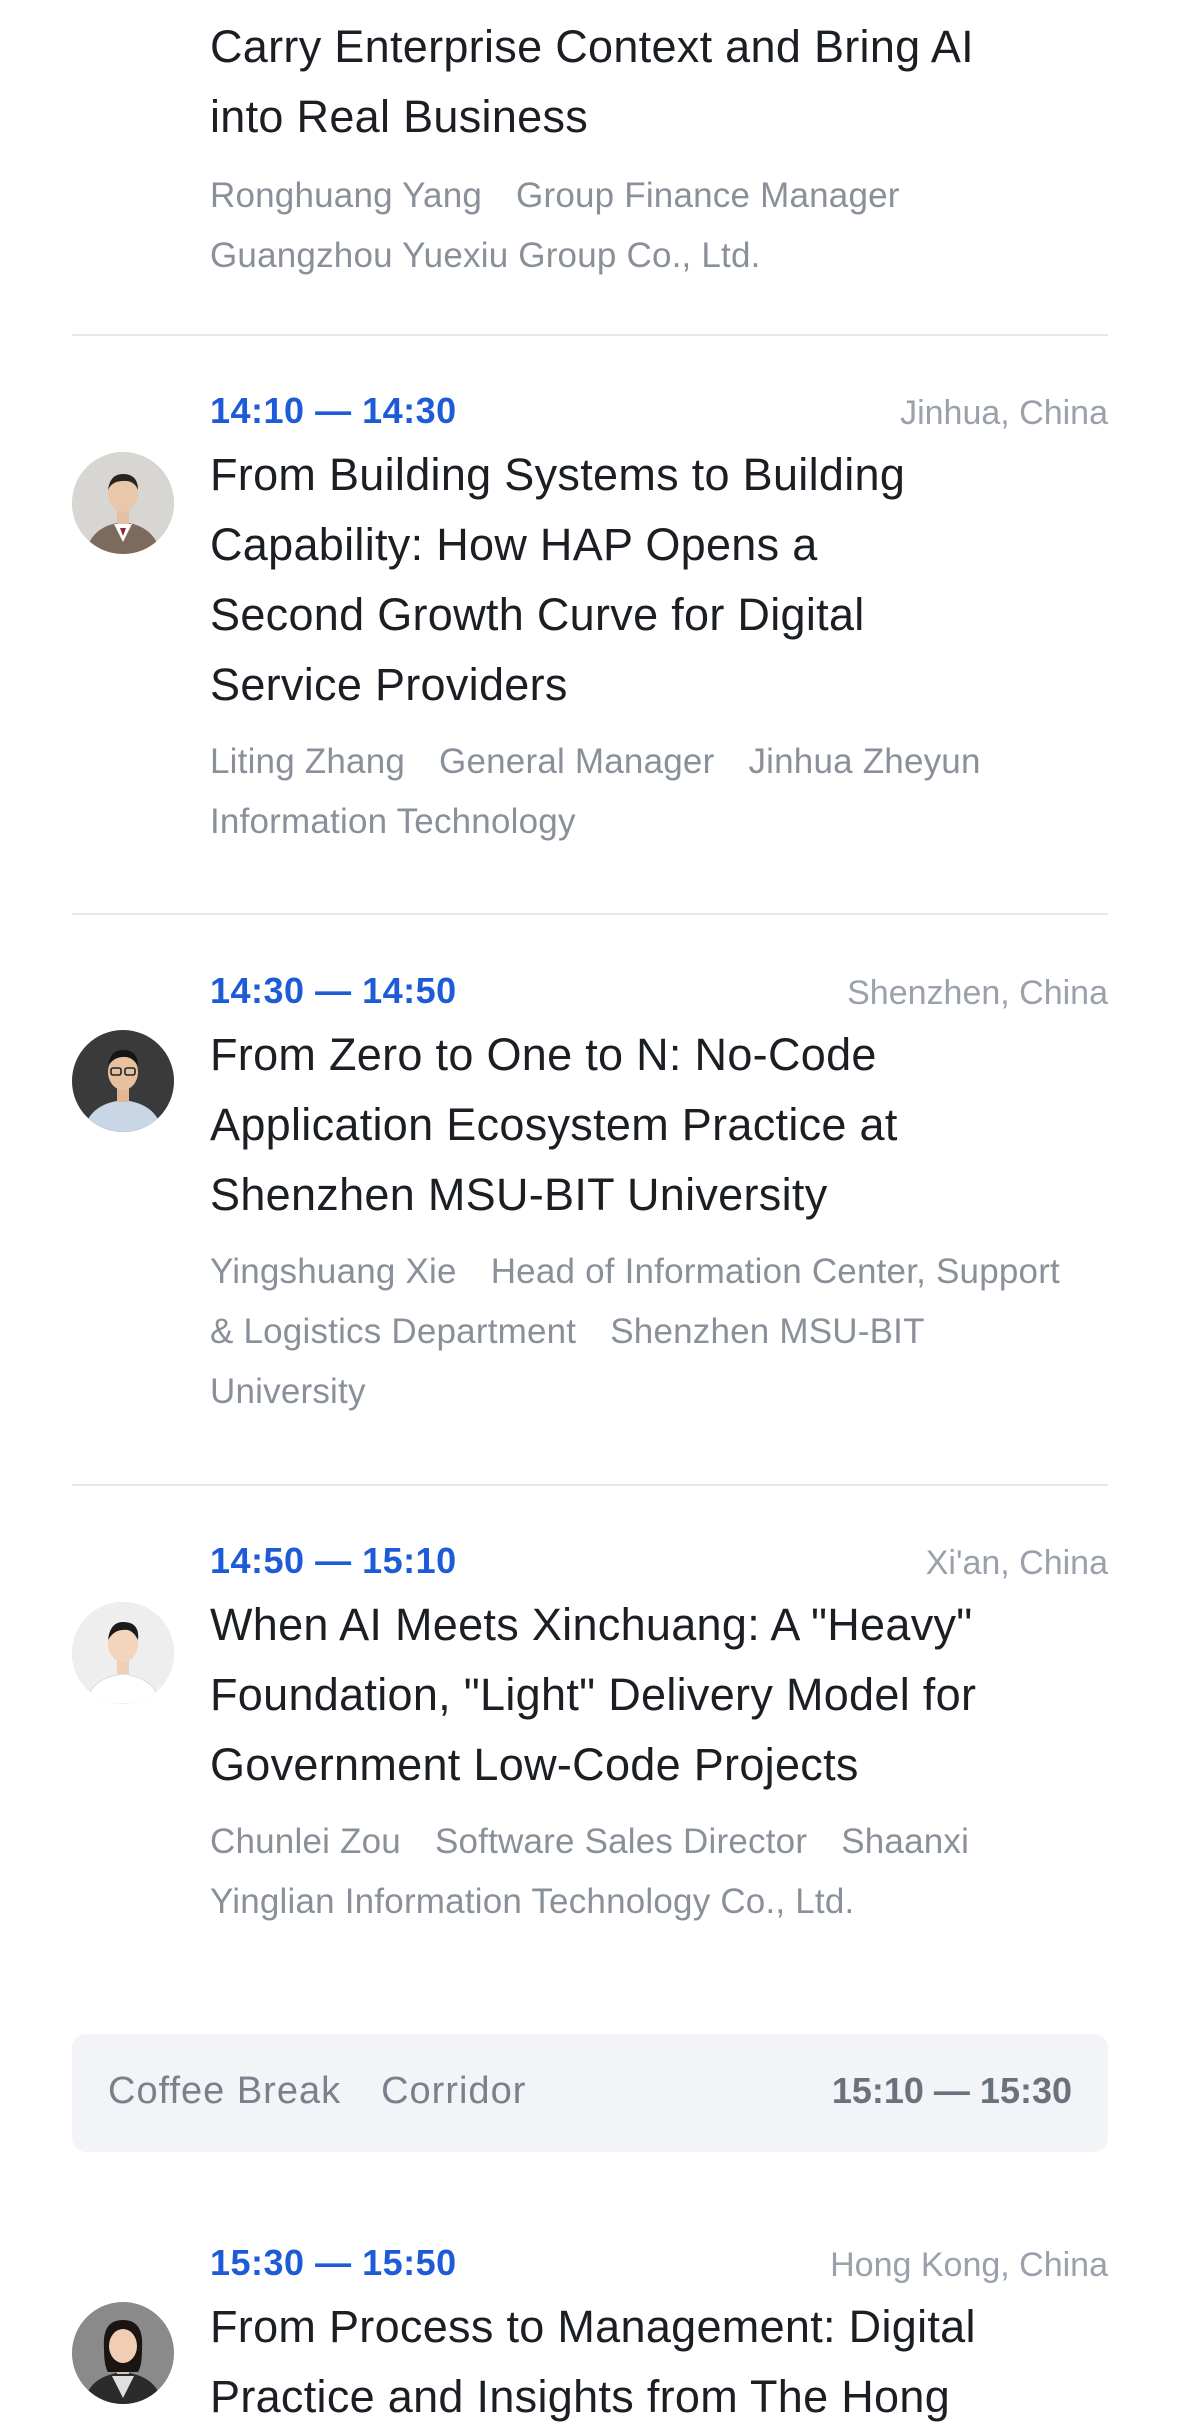 The image size is (1179, 2433). Describe the element at coordinates (951, 2090) in the screenshot. I see `break-time: 15:10 — 15:30` at that location.